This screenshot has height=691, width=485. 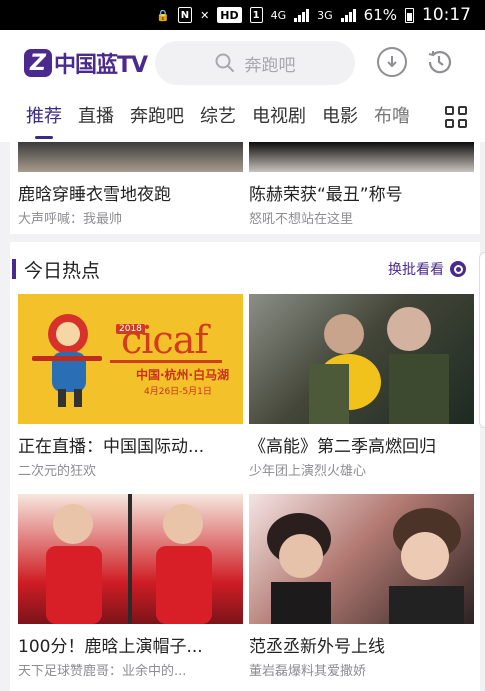 What do you see at coordinates (416, 270) in the screenshot?
I see `refresh-label: 换批看看` at bounding box center [416, 270].